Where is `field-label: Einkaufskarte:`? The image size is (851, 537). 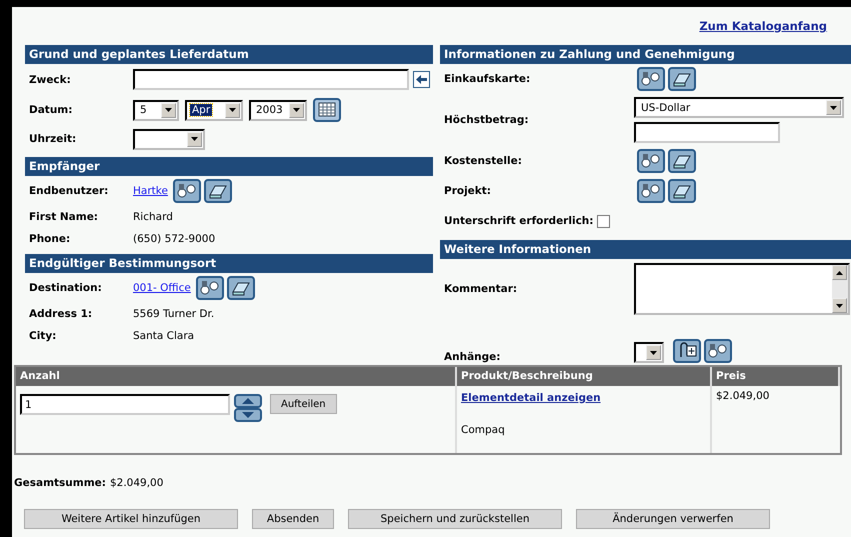
field-label: Einkaufskarte: is located at coordinates (488, 79).